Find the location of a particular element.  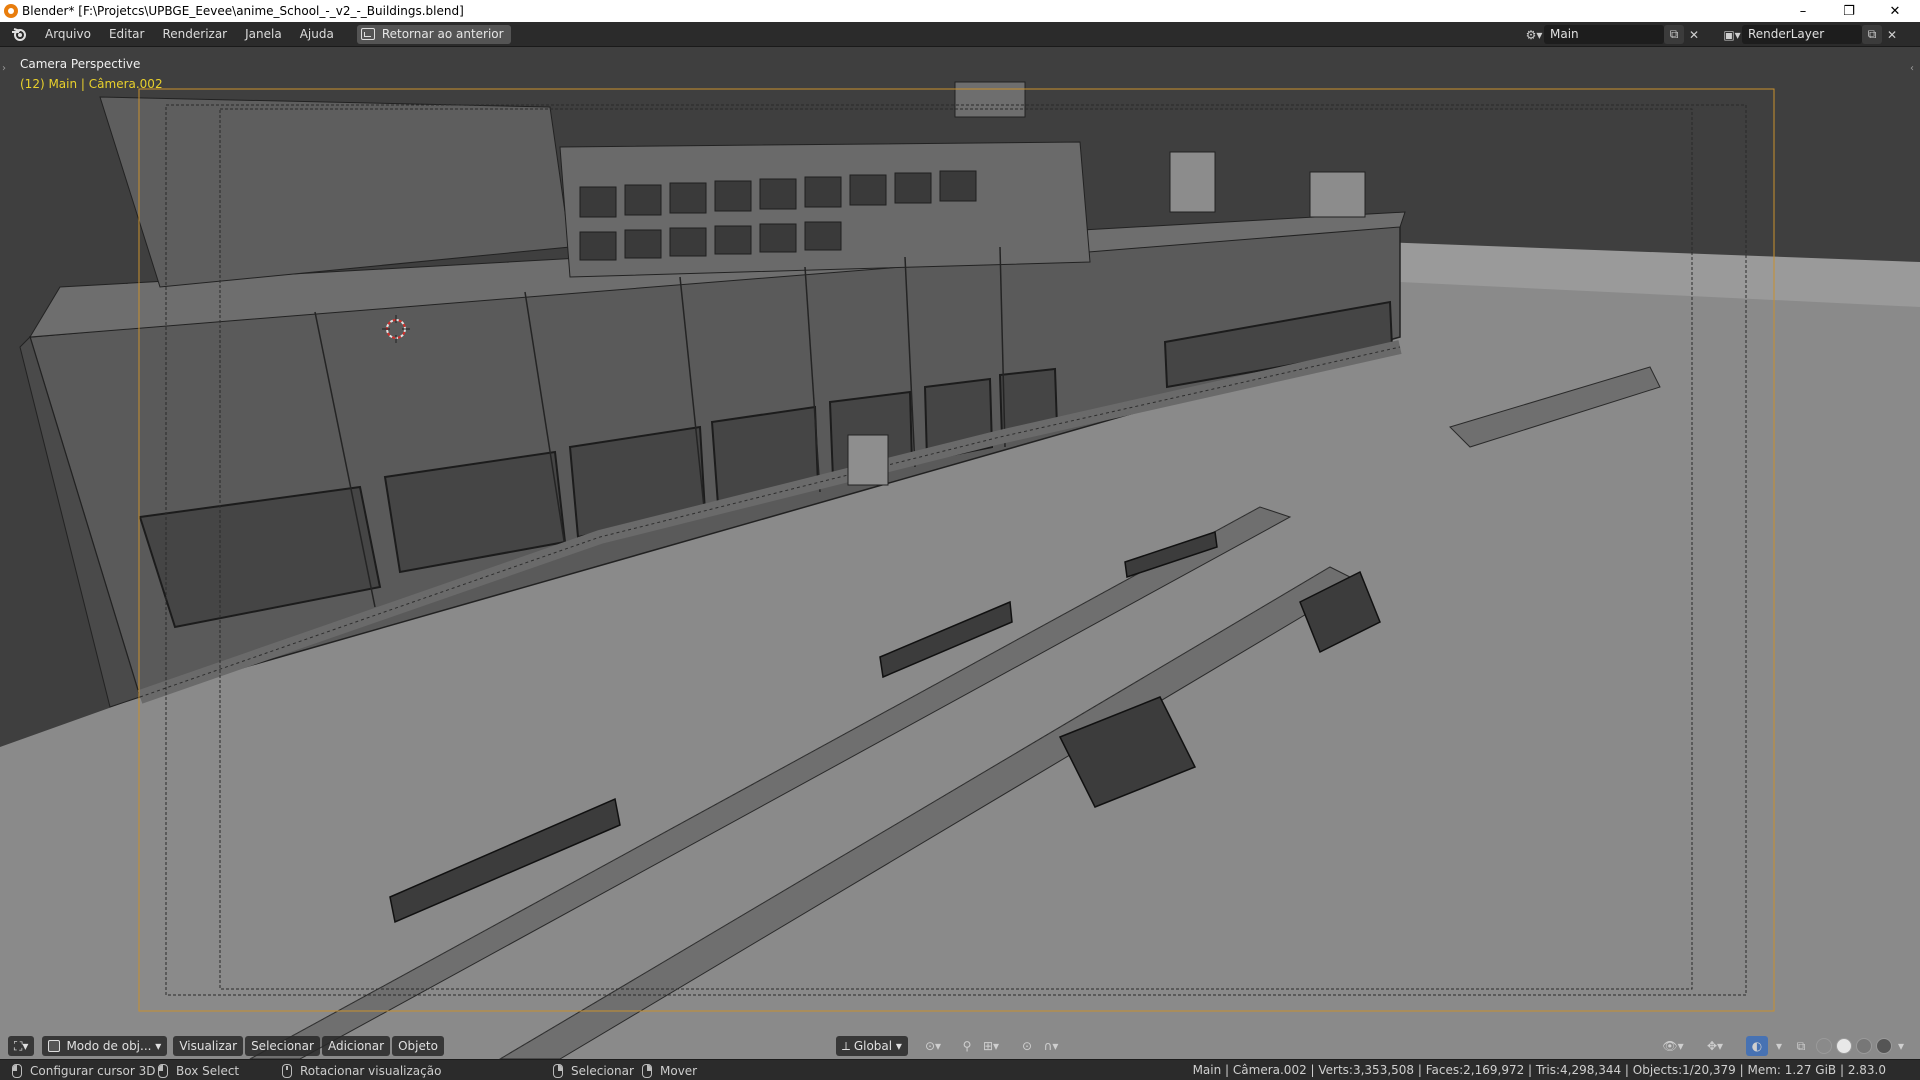

menu-janela: Janela is located at coordinates (263, 34).